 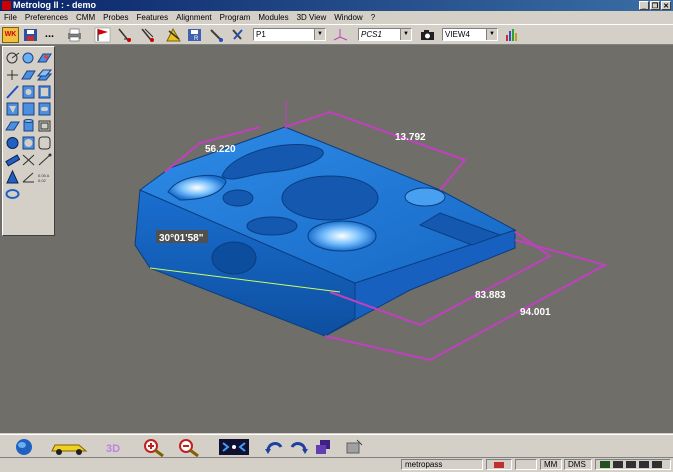 What do you see at coordinates (12, 194) in the screenshot?
I see `ring-tool-icon` at bounding box center [12, 194].